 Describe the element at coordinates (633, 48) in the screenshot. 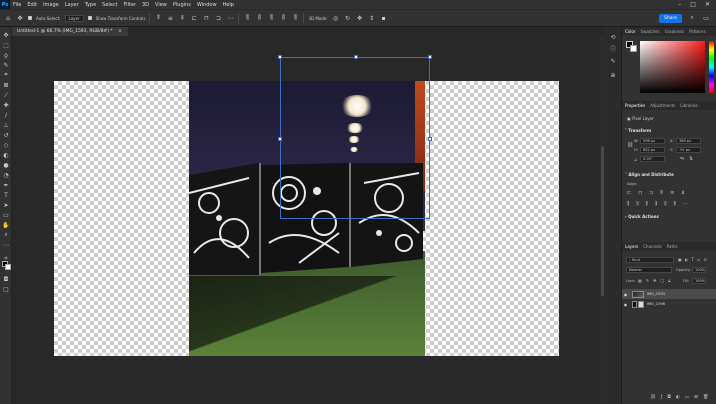

I see `background-swatch` at that location.